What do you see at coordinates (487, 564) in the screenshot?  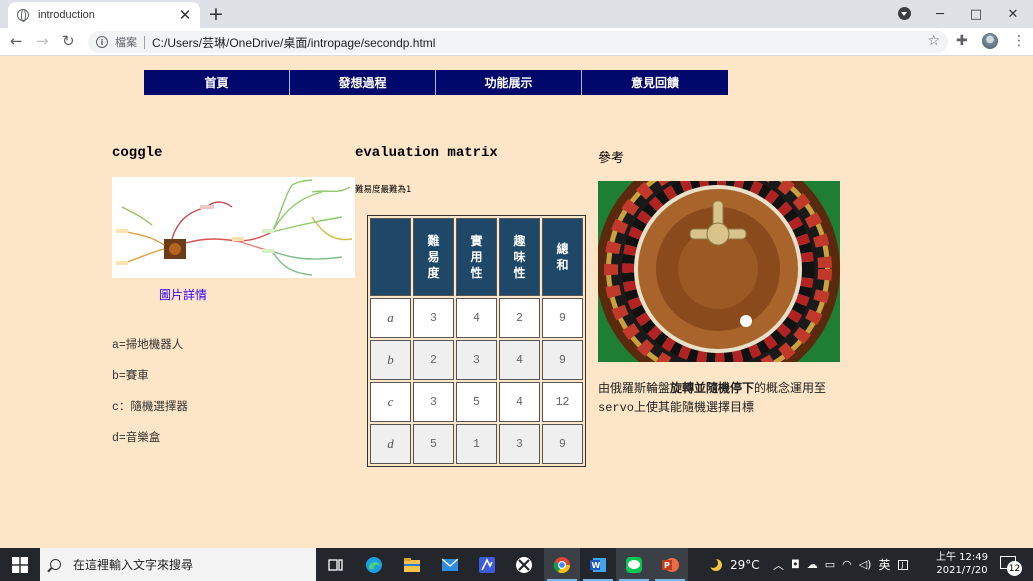 I see `whiteboard-icon` at bounding box center [487, 564].